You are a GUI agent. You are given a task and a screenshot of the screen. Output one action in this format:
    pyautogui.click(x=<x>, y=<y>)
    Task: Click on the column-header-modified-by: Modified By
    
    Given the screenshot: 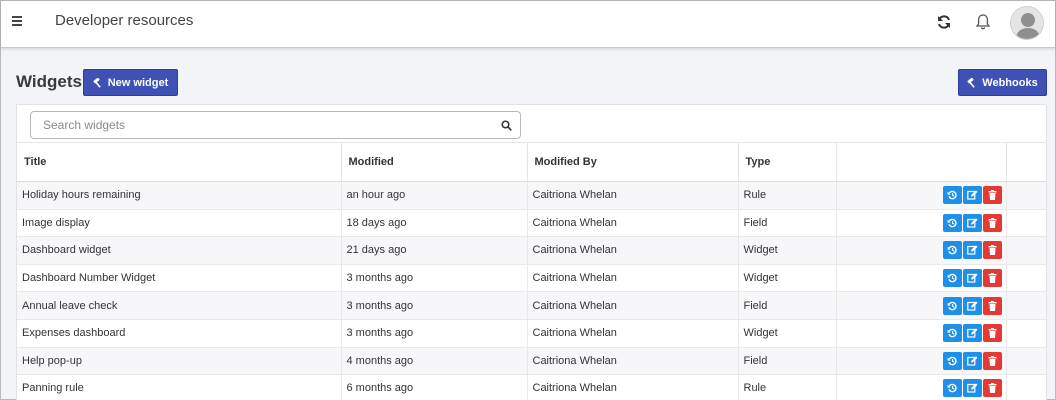 What is the action you would take?
    pyautogui.click(x=633, y=162)
    